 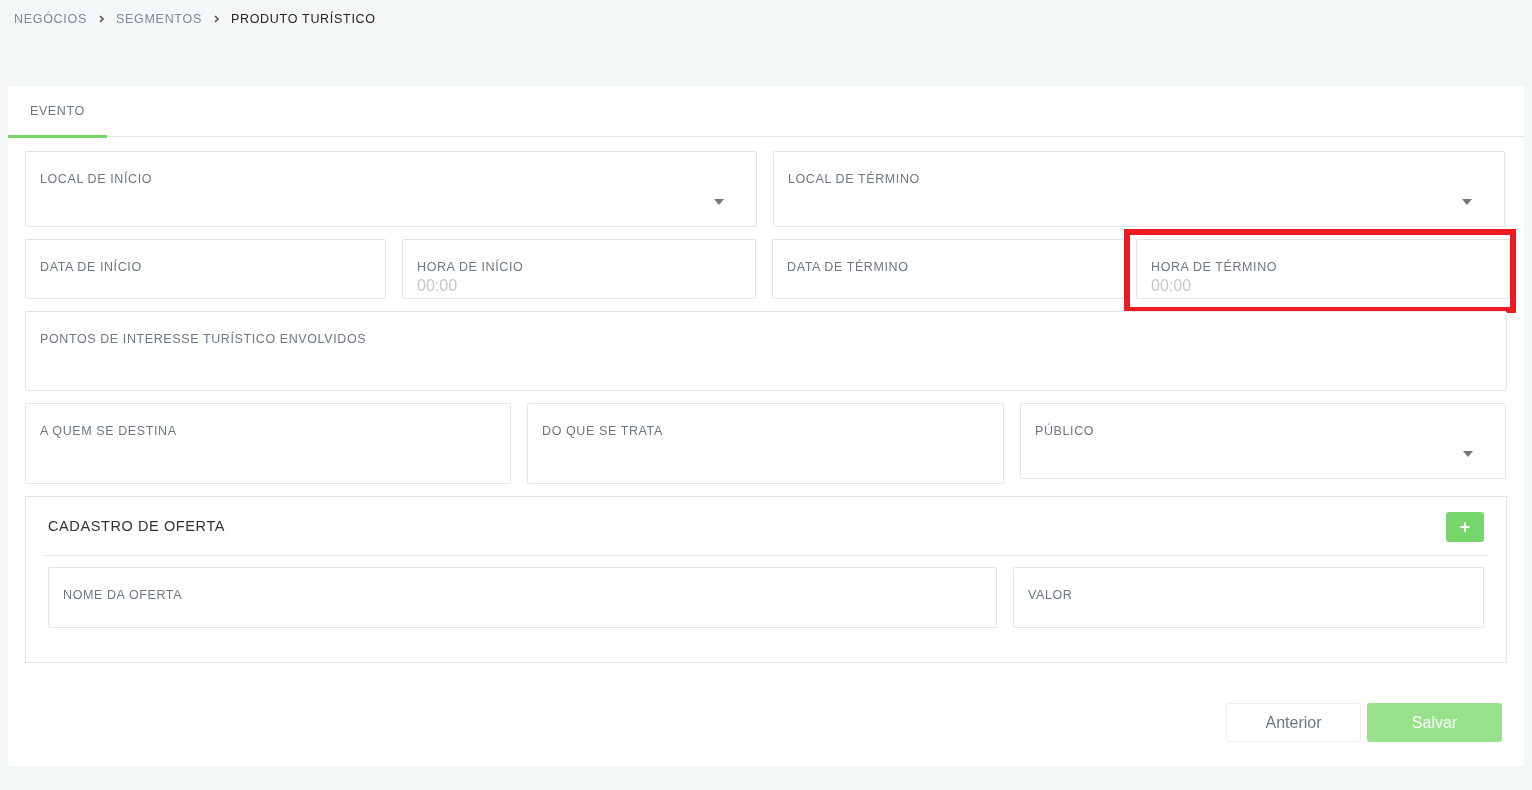 I want to click on field-label: LOCAL DE INÍCIO, so click(x=96, y=179).